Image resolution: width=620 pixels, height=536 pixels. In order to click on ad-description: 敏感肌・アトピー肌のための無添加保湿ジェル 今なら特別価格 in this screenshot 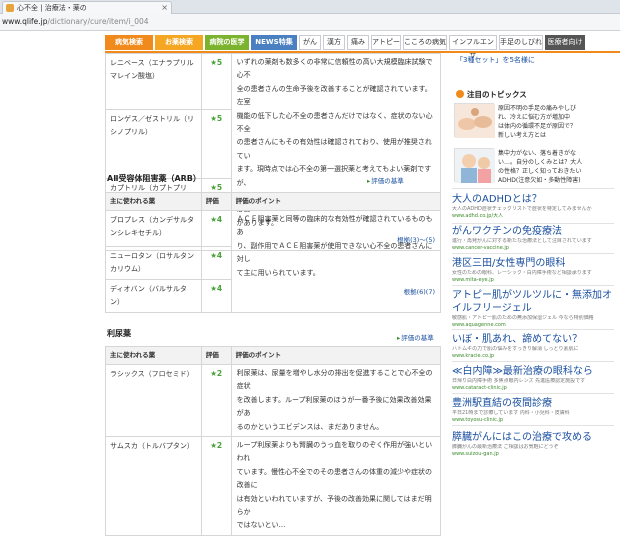, I will do `click(523, 318)`.